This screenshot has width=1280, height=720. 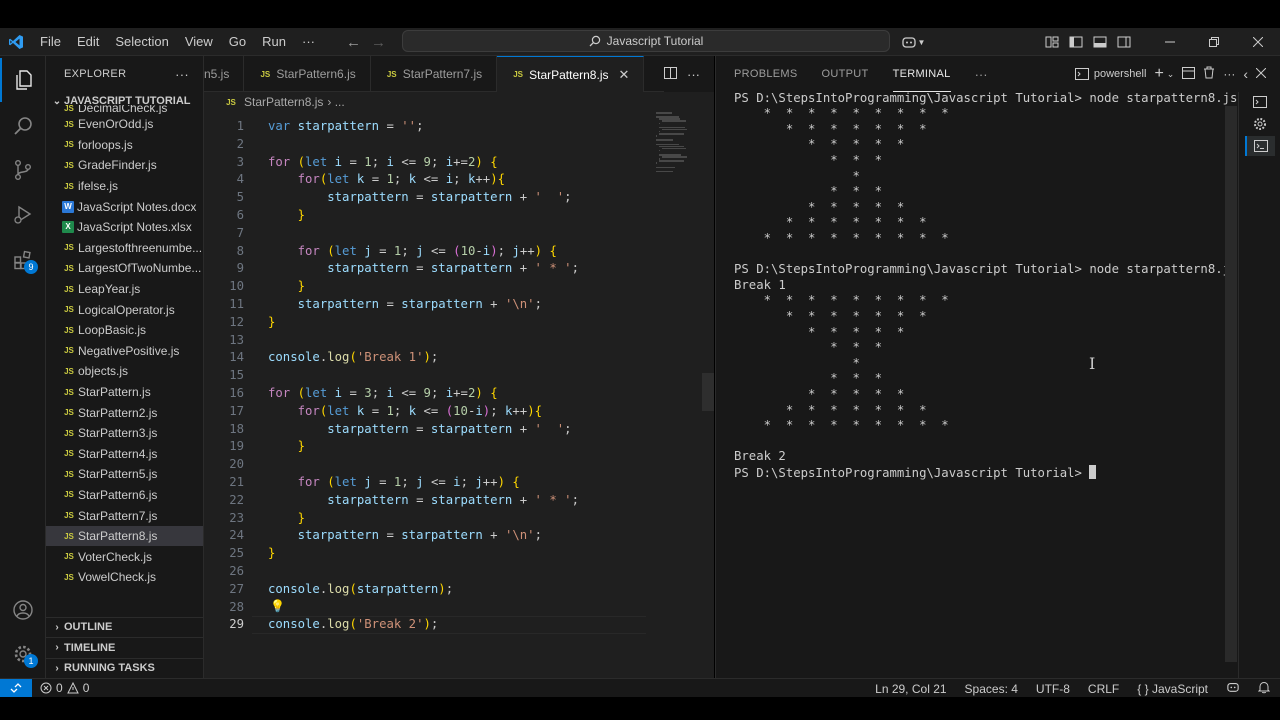 I want to click on code-line: 18 starpattern = starpattern + ' ';, so click(x=424, y=430).